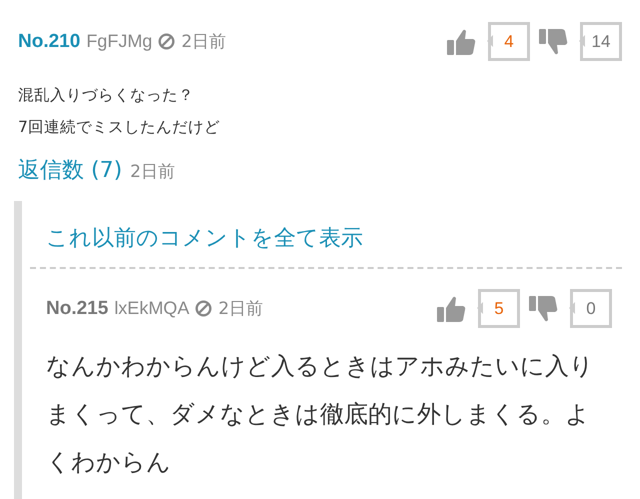 The height and width of the screenshot is (499, 640). I want to click on comment-text: 混乱入りづらくなった？, so click(106, 95).